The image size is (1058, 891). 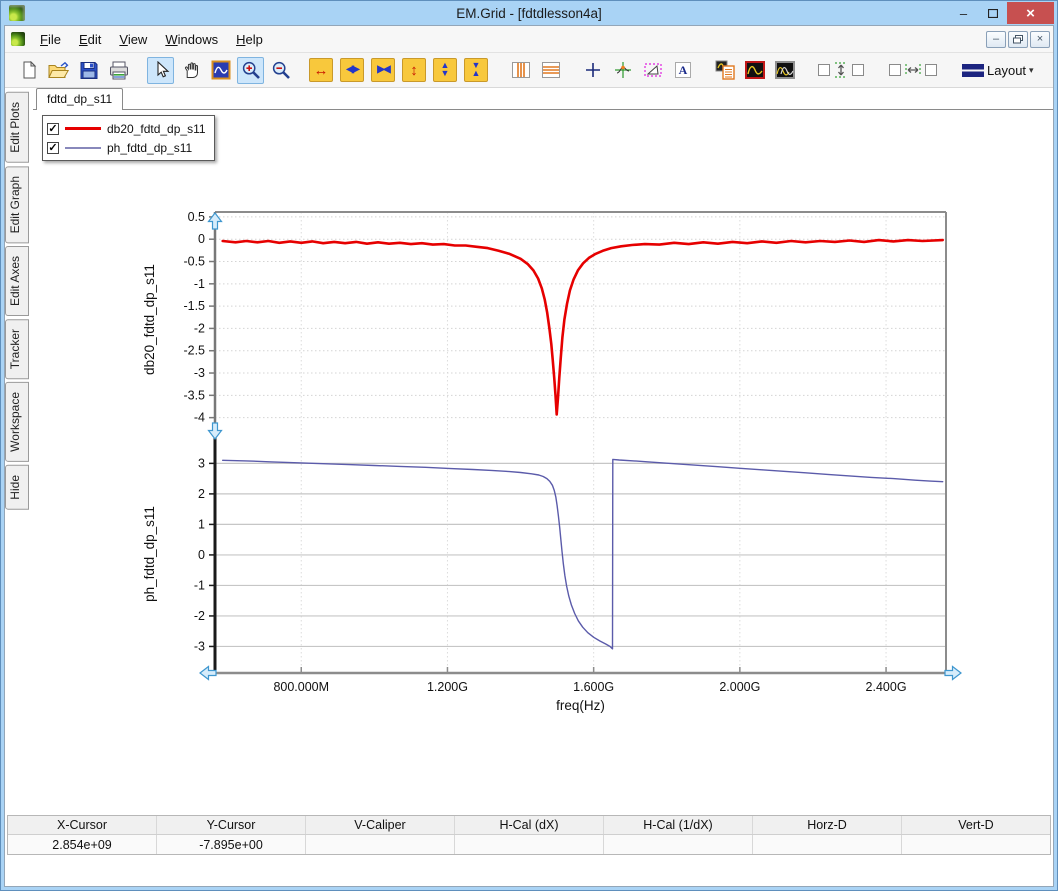 I want to click on series-ph_fdtd_dp_s11, so click(x=582, y=554).